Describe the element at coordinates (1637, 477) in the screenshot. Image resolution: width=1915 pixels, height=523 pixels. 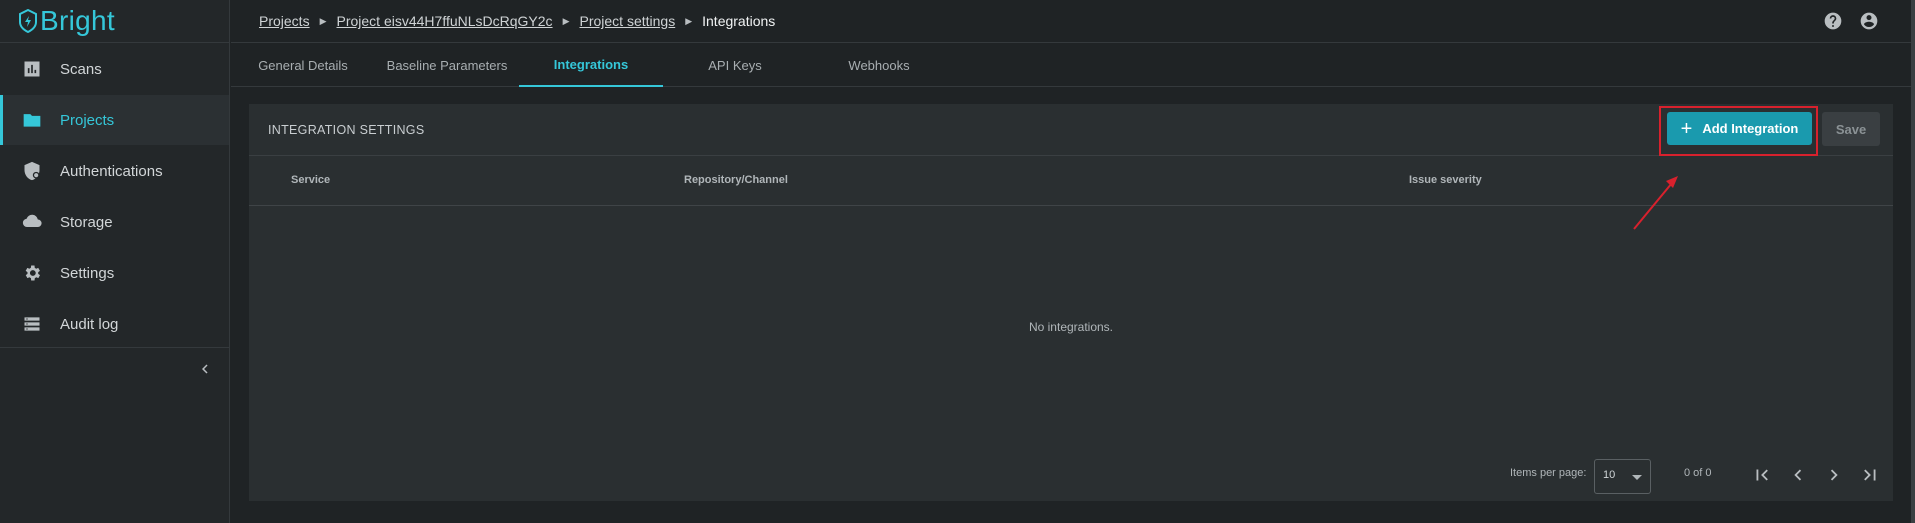
I see `caret-down-icon` at that location.